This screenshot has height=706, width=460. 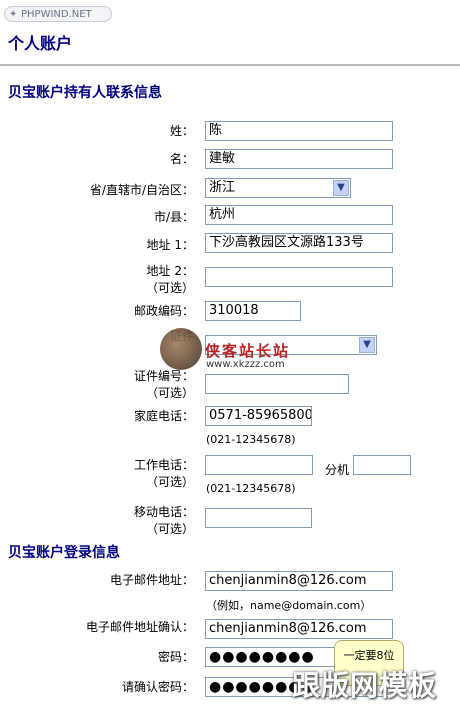 I want to click on divider, so click(x=230, y=65).